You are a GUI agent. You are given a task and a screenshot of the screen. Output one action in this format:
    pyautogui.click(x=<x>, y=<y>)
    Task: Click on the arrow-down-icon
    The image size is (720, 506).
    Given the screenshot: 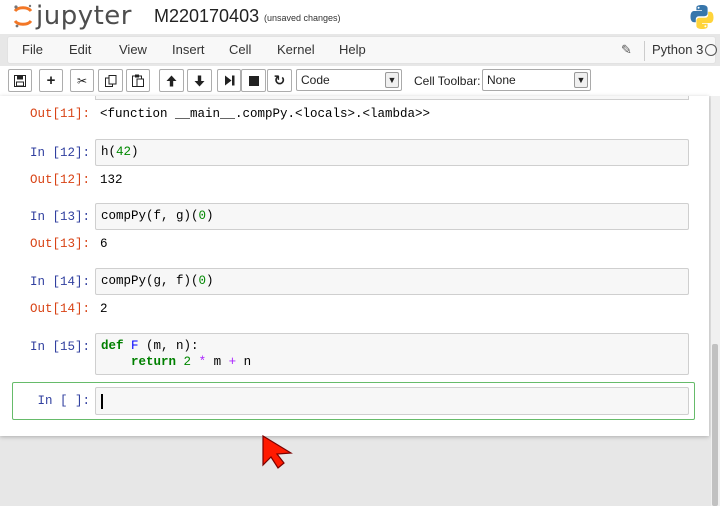 What is the action you would take?
    pyautogui.click(x=199, y=80)
    